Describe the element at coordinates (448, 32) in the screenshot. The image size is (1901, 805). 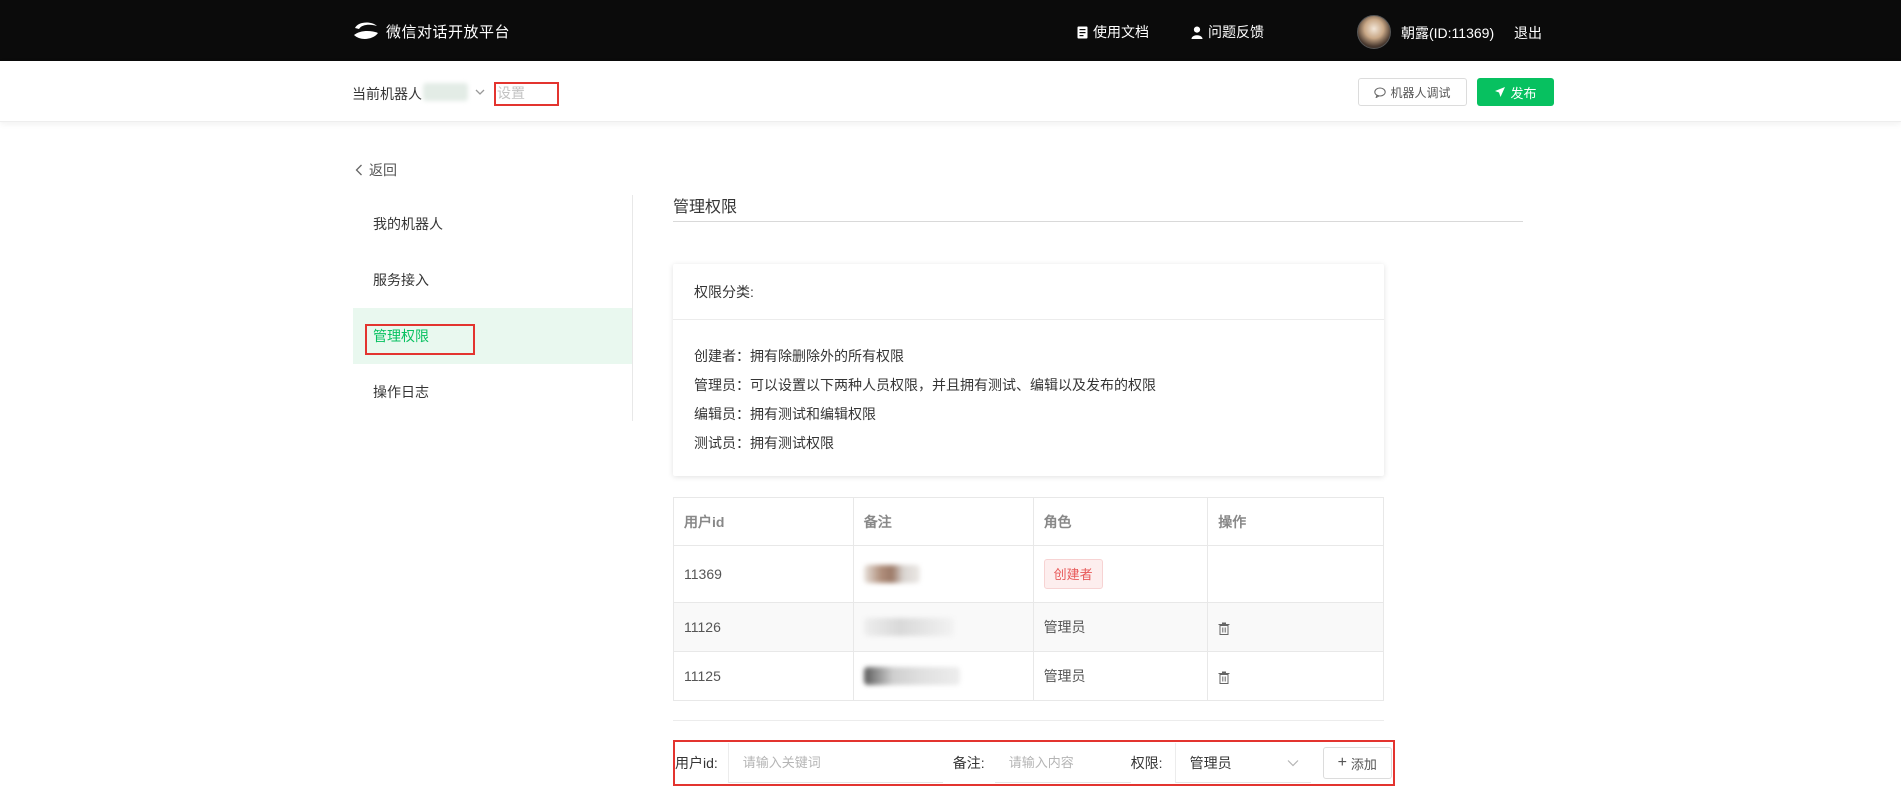
I see `platform-name: 微信对话开放平台` at that location.